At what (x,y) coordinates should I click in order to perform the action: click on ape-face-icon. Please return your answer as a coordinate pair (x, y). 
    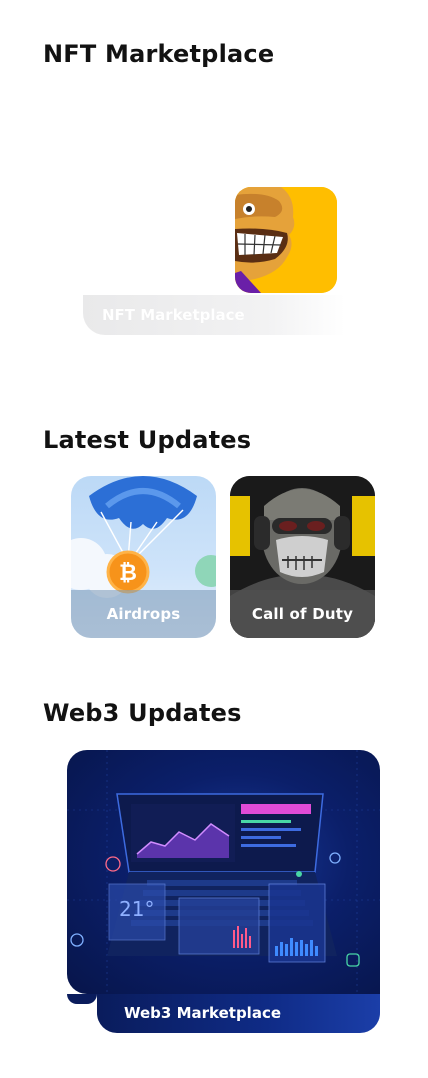
    Looking at the image, I should click on (286, 240).